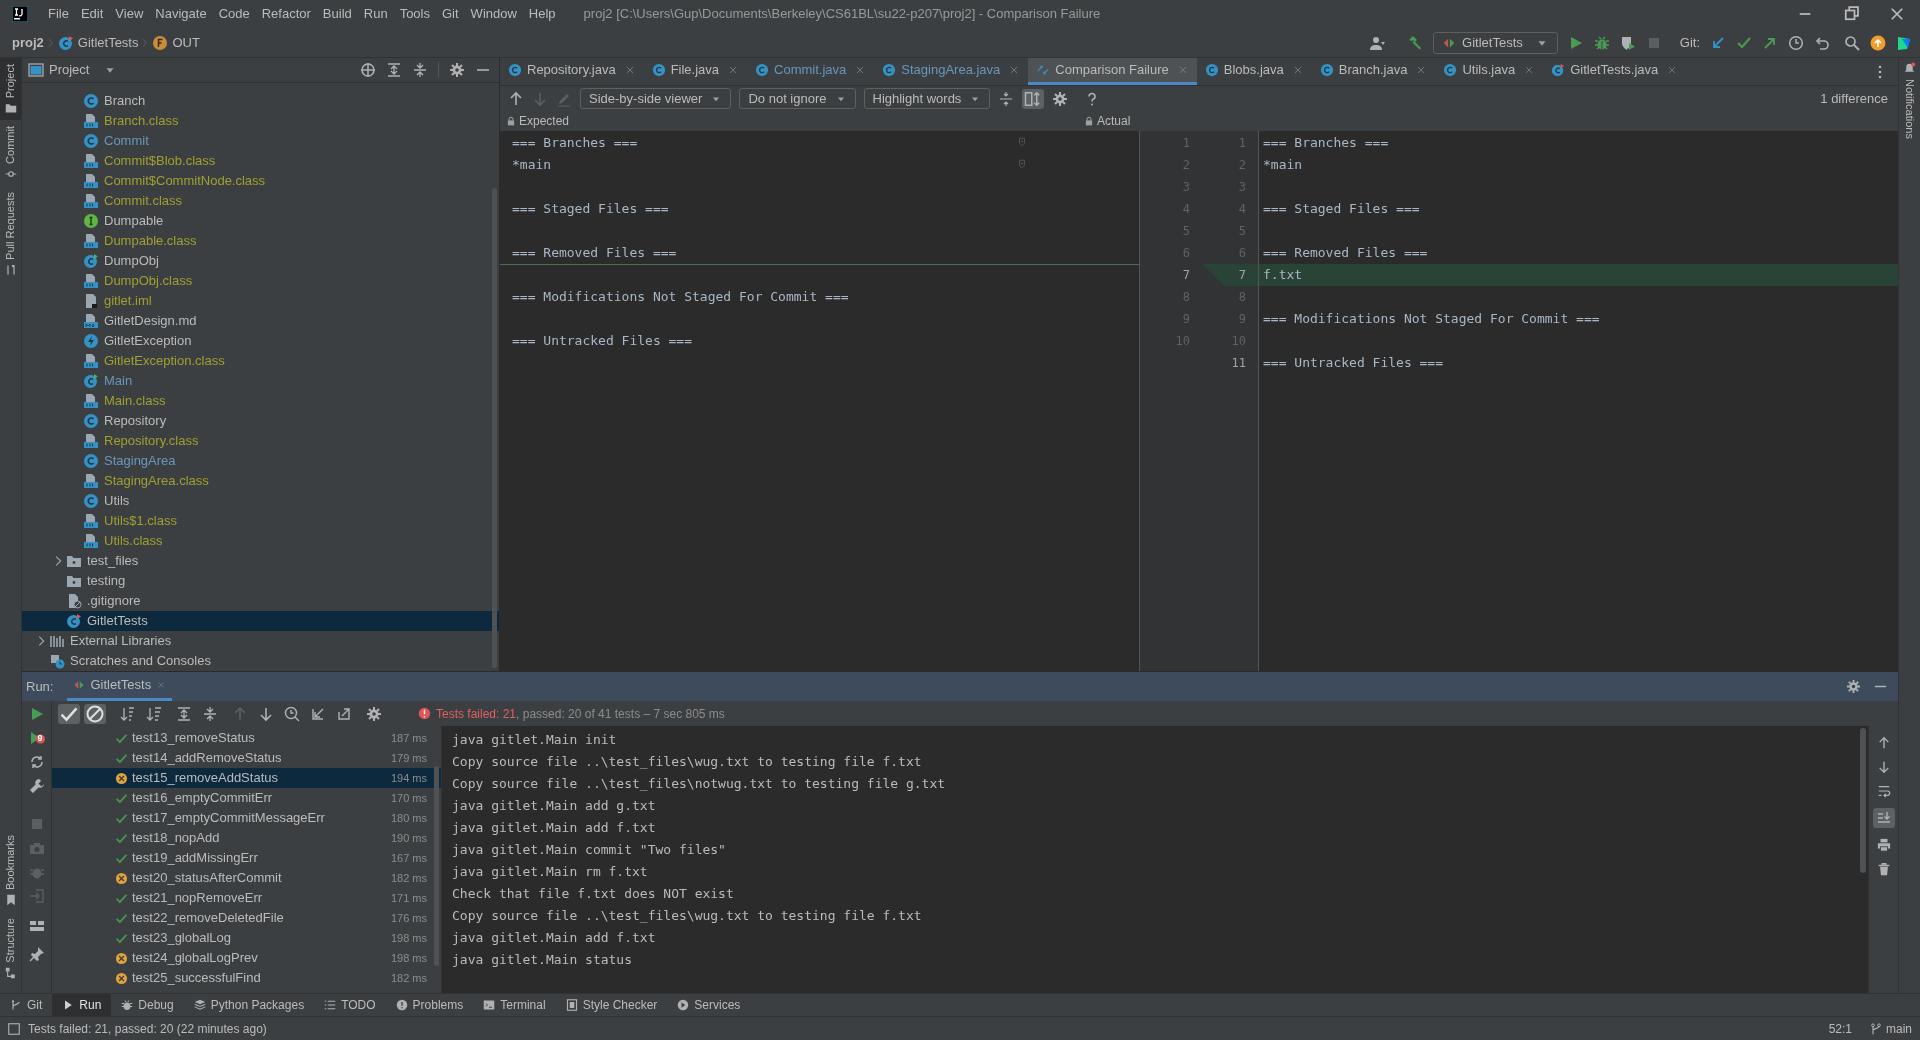 This screenshot has height=1040, width=1920. I want to click on dropdown: Highlight words, so click(927, 98).